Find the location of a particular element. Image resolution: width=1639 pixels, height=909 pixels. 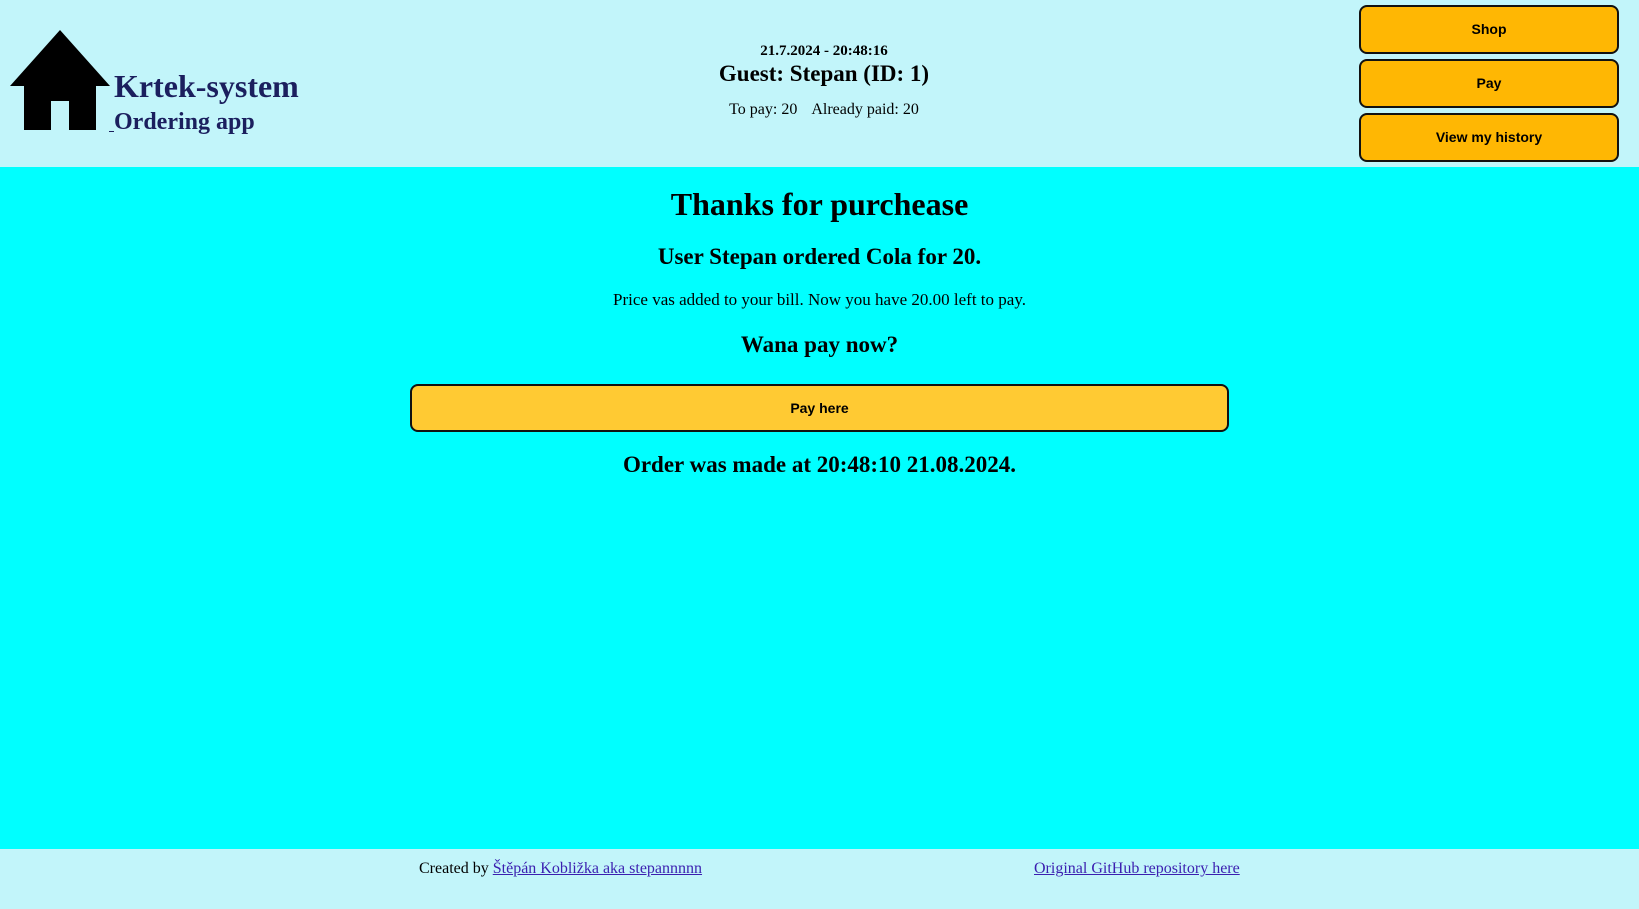

created-by-label: Created by is located at coordinates (454, 868).